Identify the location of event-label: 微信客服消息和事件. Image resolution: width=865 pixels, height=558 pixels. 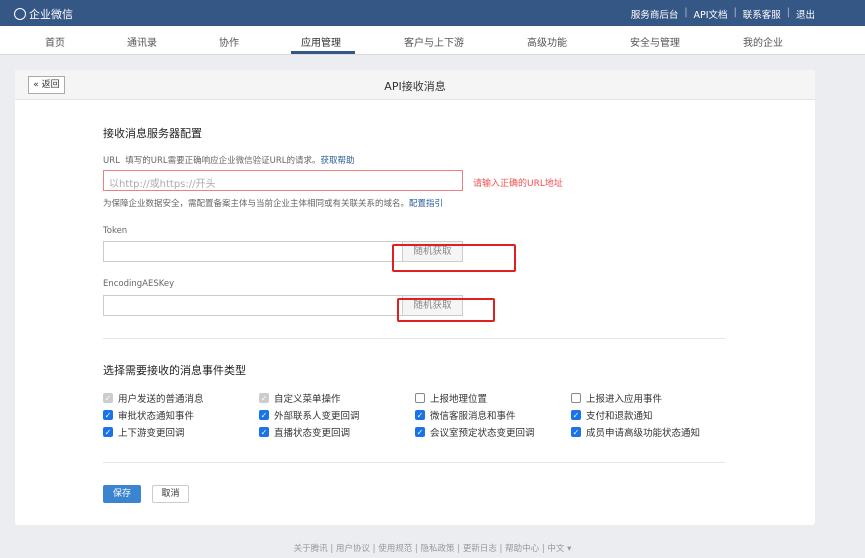
(473, 416).